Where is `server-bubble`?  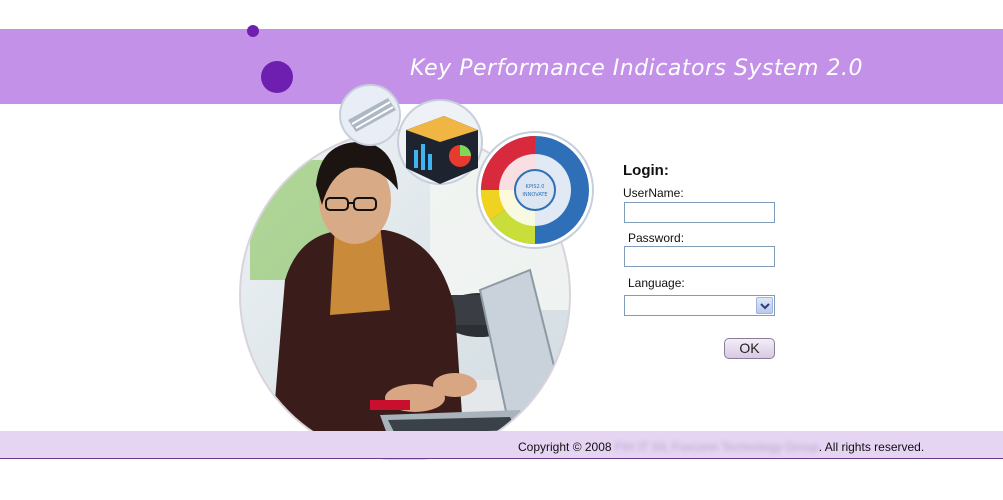
server-bubble is located at coordinates (370, 115).